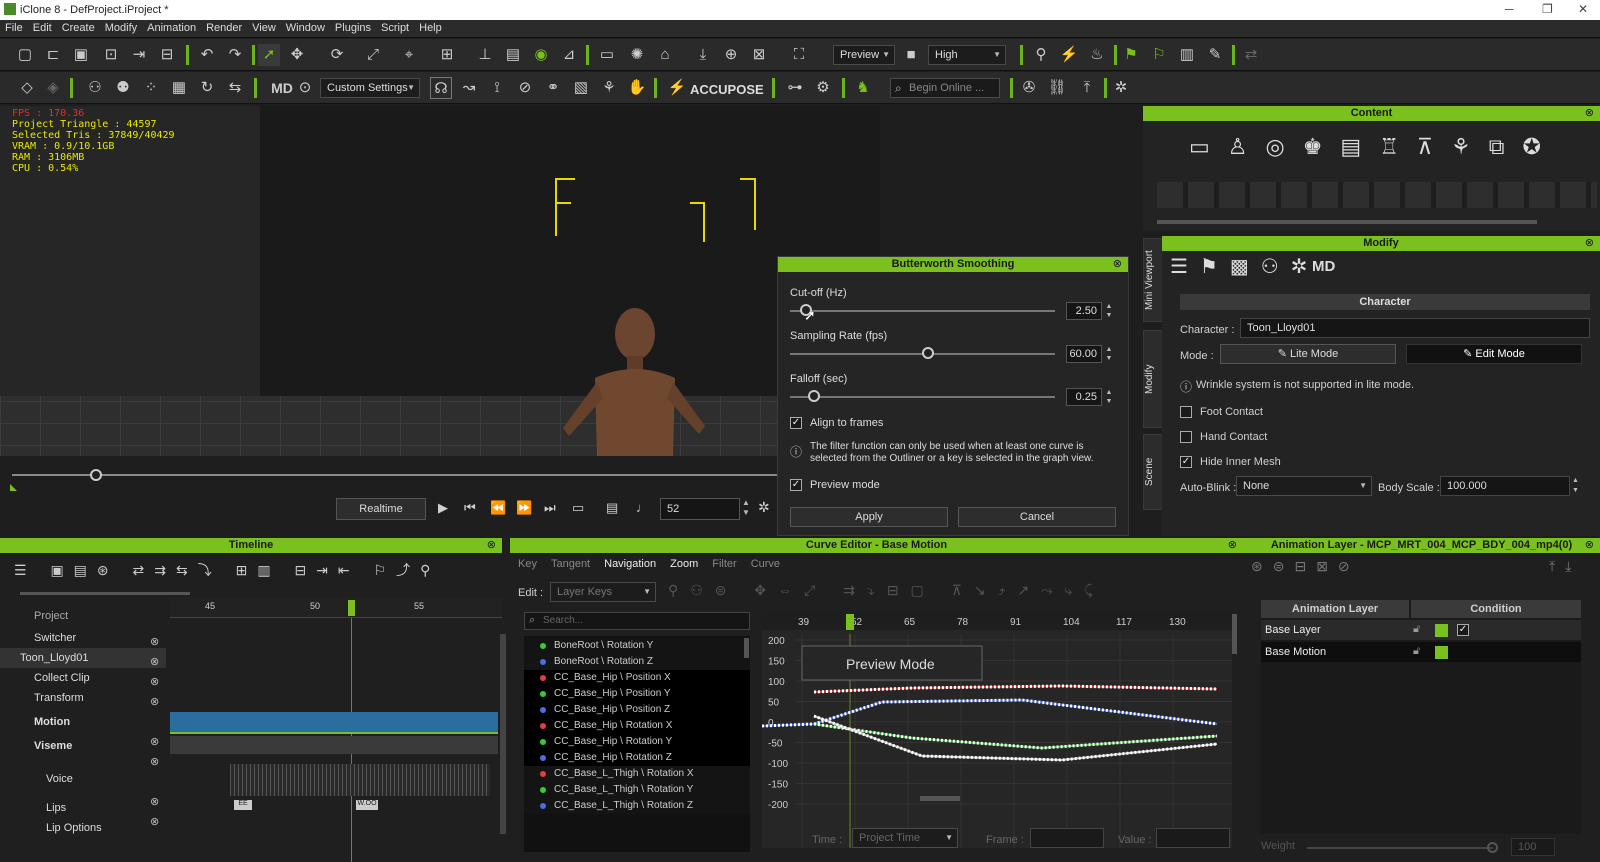  Describe the element at coordinates (795, 88) in the screenshot. I see `scan-icon: ⊶` at that location.